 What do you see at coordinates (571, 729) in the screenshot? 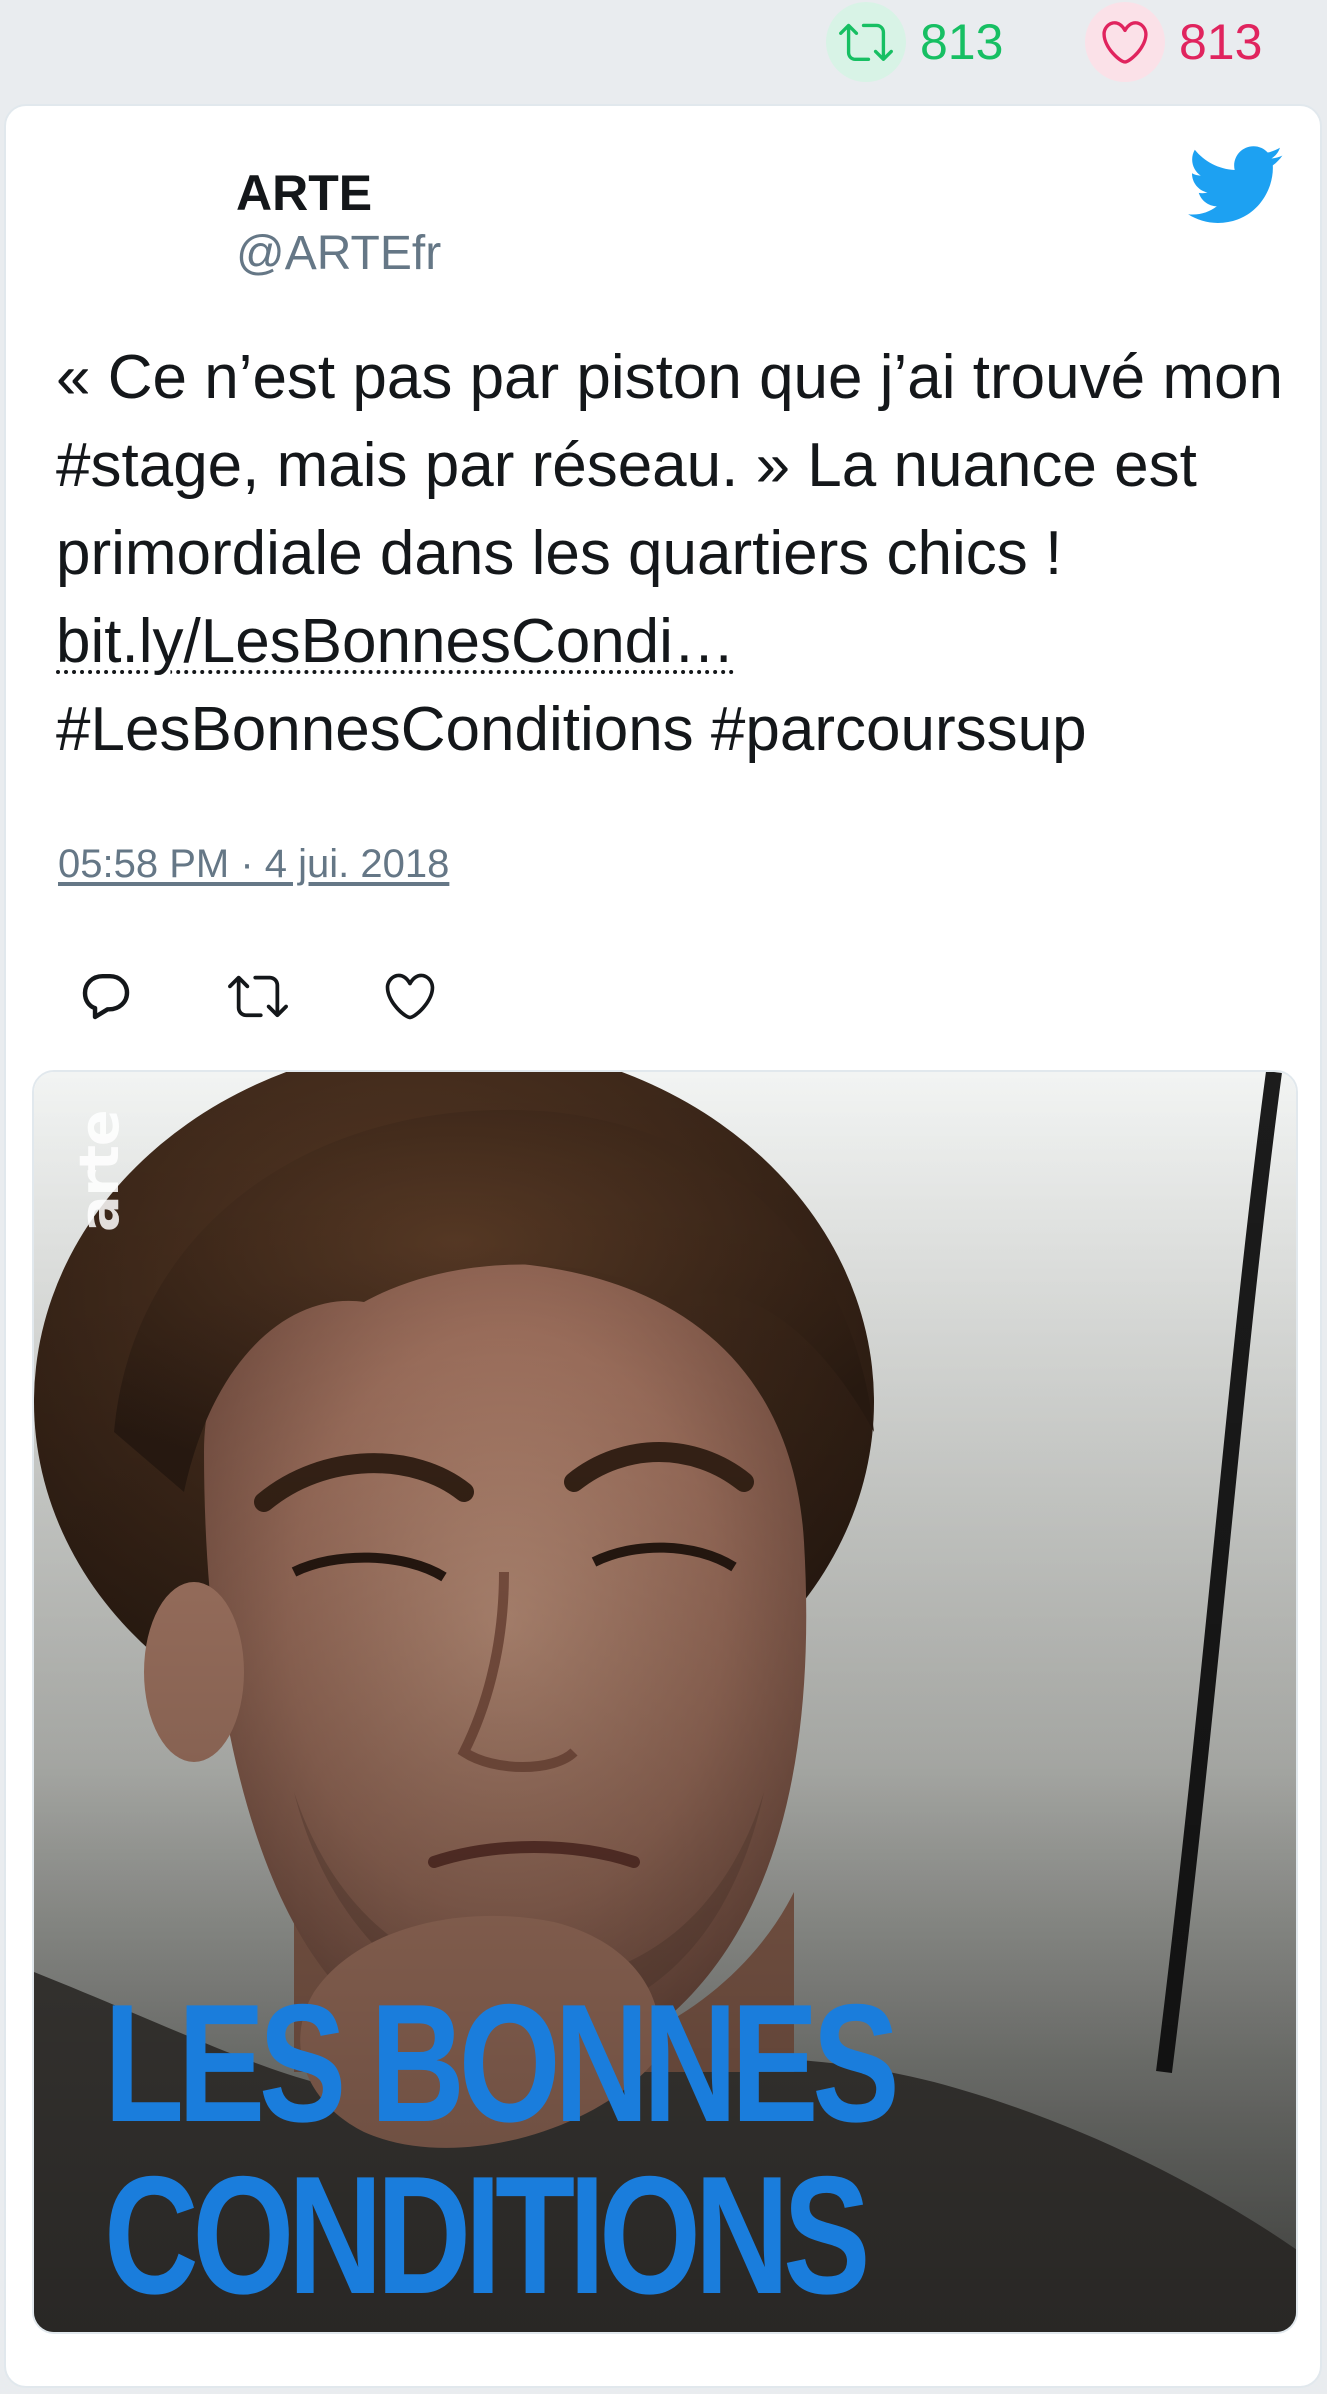
I see `tweet-hashtags: #LesBonnesConditions #parcourssup` at bounding box center [571, 729].